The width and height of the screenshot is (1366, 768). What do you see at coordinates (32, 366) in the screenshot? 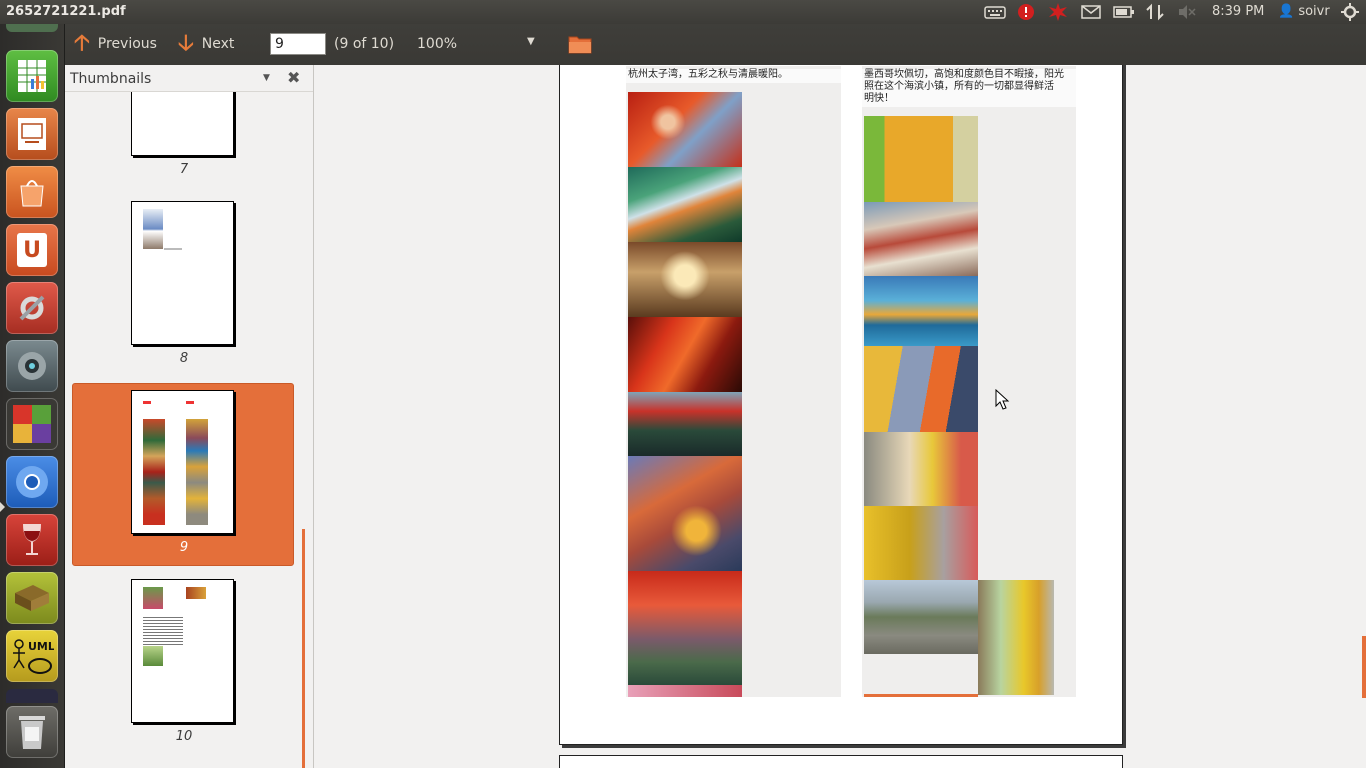
I see `webcam-app-icon` at bounding box center [32, 366].